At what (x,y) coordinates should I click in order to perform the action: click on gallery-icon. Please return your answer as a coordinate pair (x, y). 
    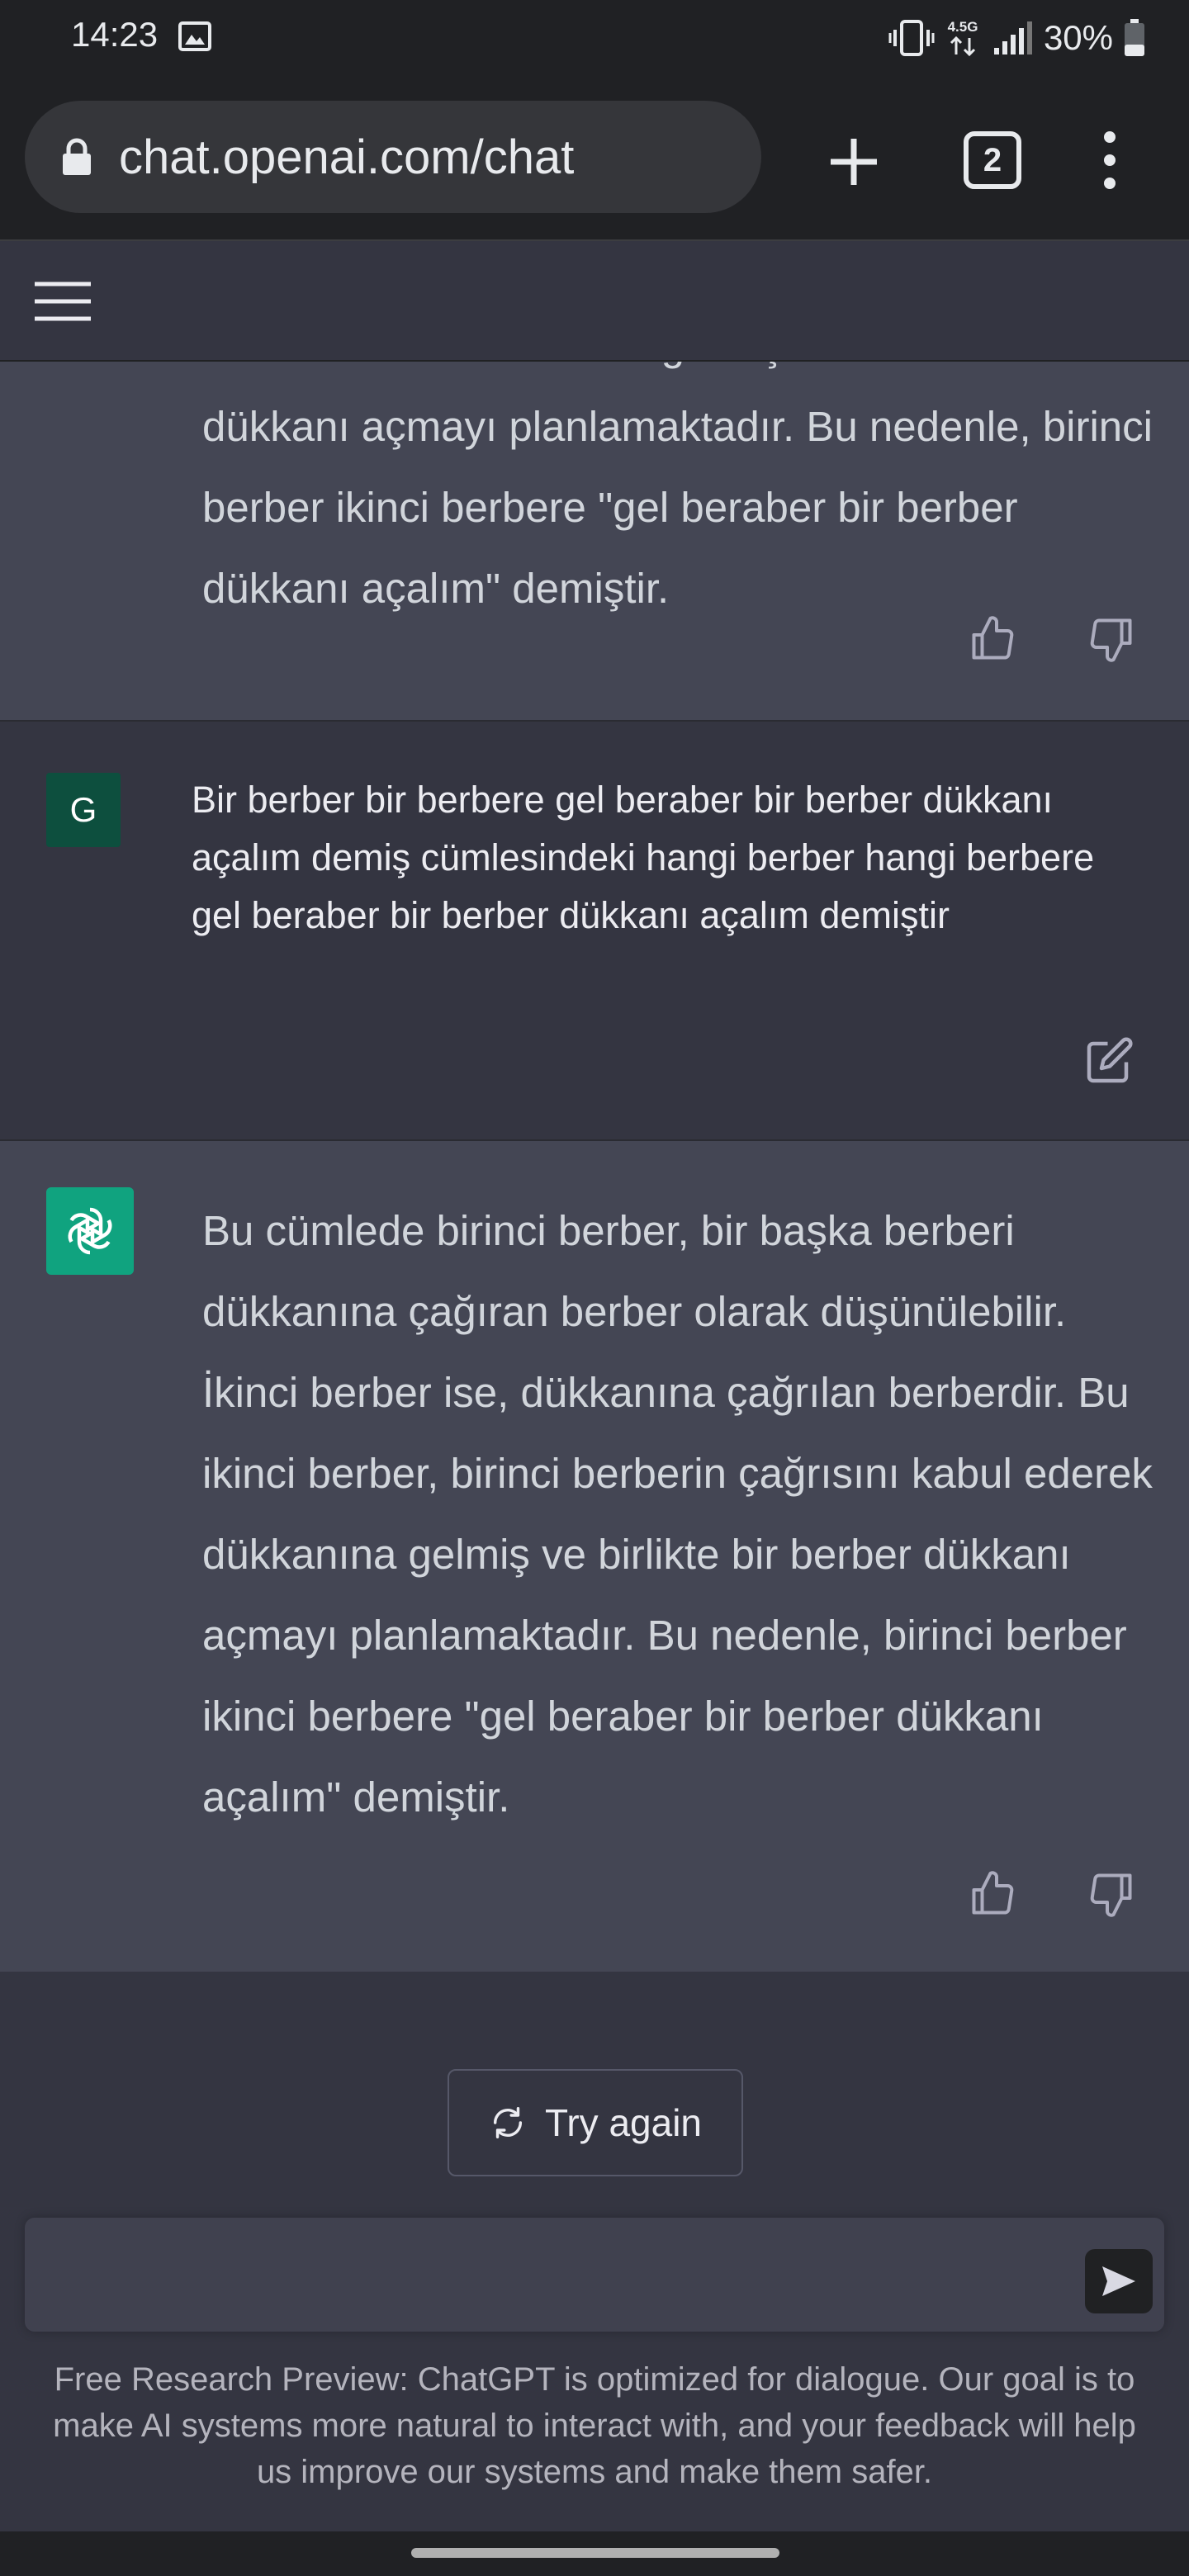
    Looking at the image, I should click on (194, 36).